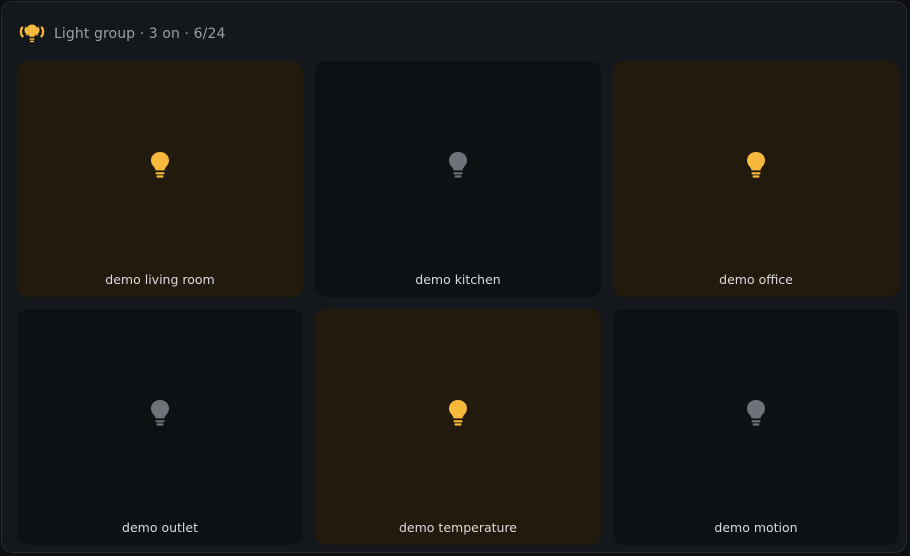 This screenshot has height=556, width=910. I want to click on light-tile: demo motion, so click(756, 427).